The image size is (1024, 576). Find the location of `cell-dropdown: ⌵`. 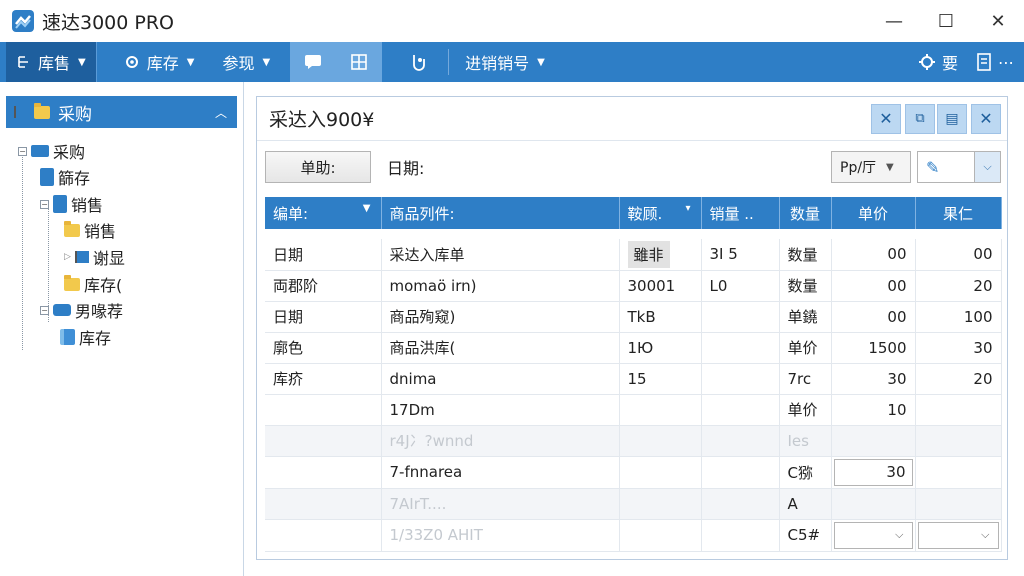

cell-dropdown: ⌵ is located at coordinates (958, 535).